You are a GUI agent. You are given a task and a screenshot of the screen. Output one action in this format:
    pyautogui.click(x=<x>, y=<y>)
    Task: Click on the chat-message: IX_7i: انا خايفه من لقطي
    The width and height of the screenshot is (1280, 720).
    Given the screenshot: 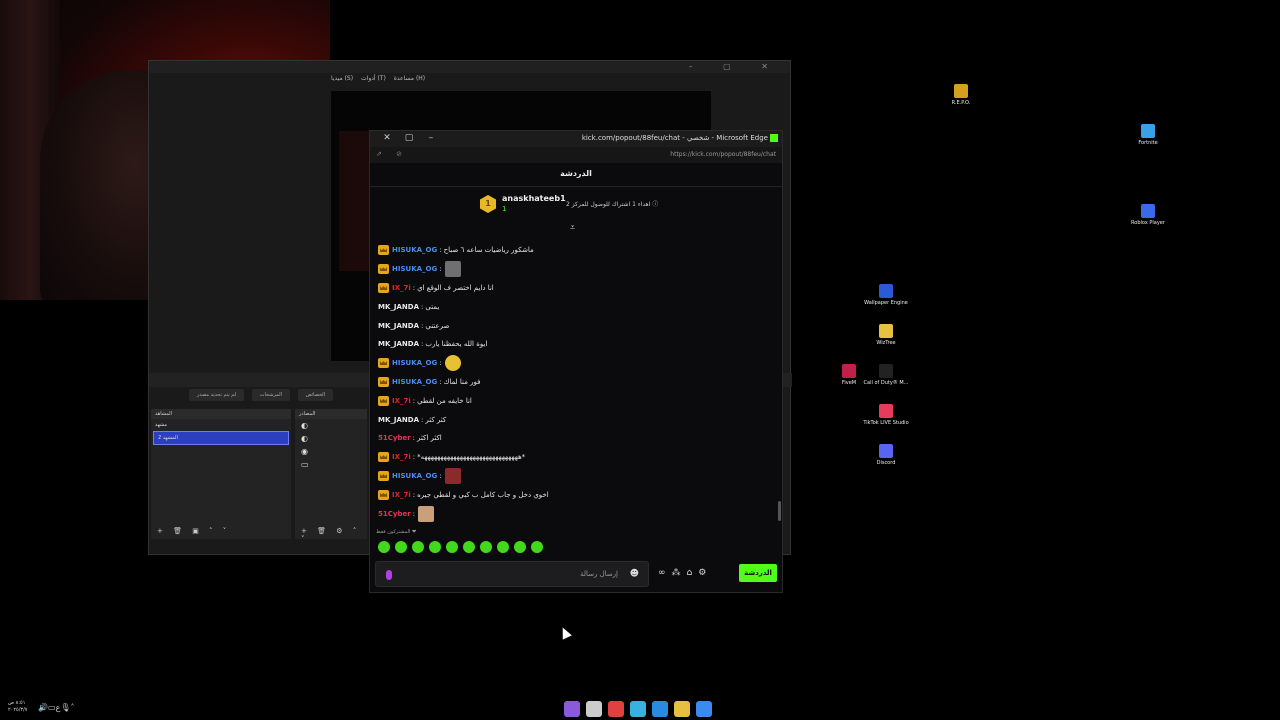 What is the action you would take?
    pyautogui.click(x=573, y=400)
    